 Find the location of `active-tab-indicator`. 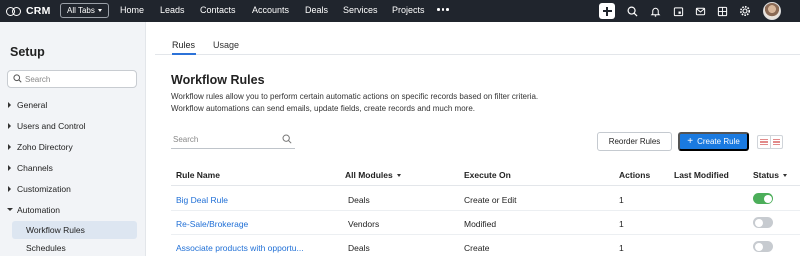

active-tab-indicator is located at coordinates (184, 54).